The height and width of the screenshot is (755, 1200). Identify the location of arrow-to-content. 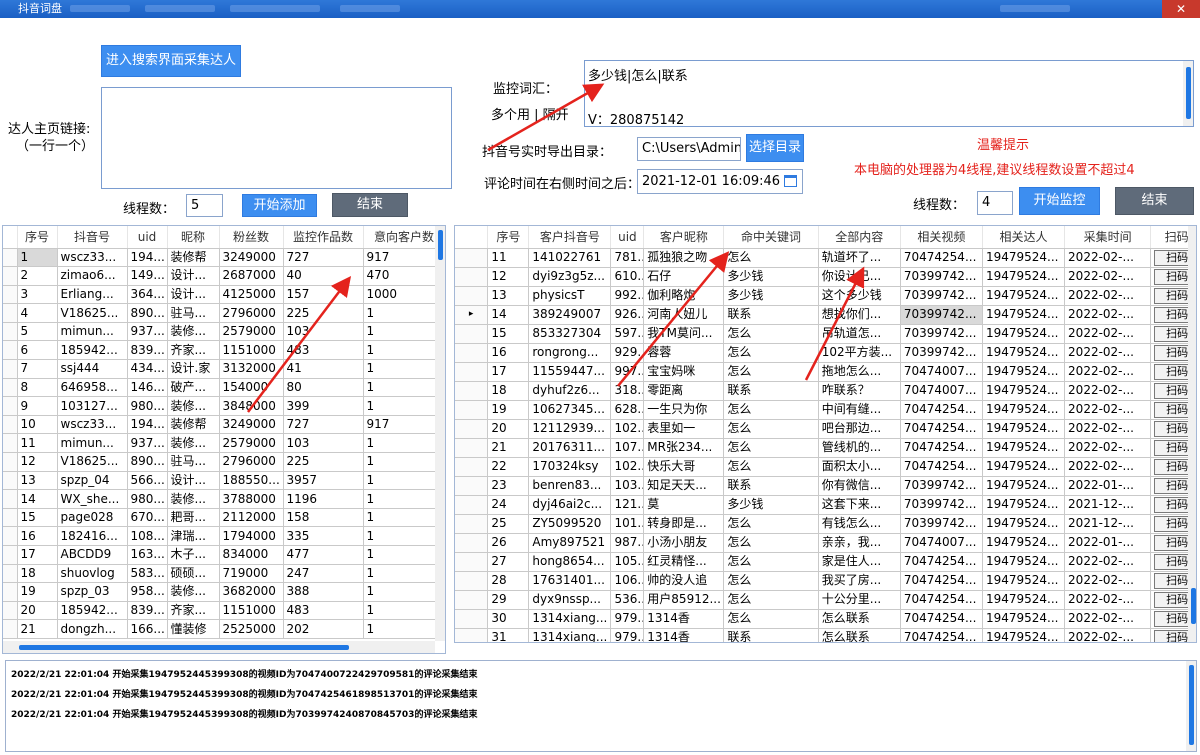
(834, 323).